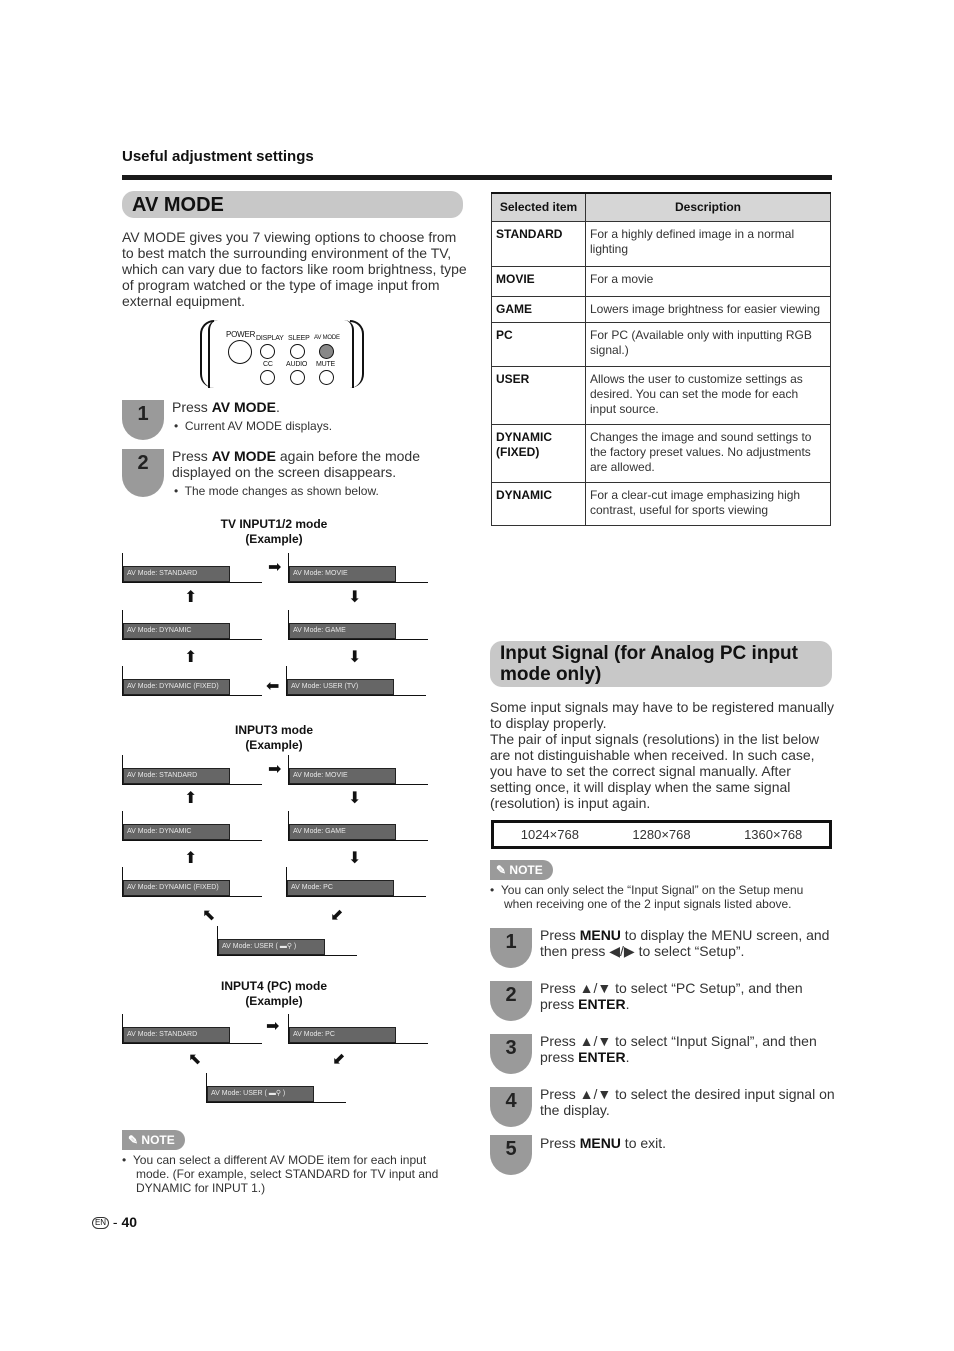 Image resolution: width=954 pixels, height=1351 pixels. Describe the element at coordinates (538, 503) in the screenshot. I see `table-cell-item: DYNAMIC` at that location.